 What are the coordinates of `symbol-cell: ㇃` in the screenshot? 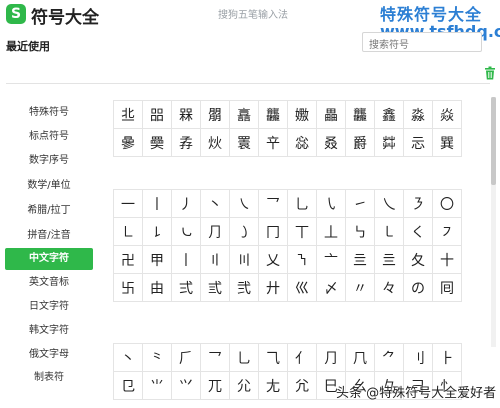 It's located at (186, 231).